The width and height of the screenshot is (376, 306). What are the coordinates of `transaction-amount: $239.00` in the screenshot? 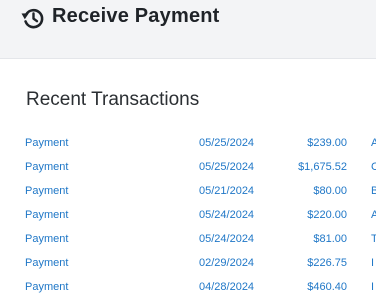 It's located at (327, 143).